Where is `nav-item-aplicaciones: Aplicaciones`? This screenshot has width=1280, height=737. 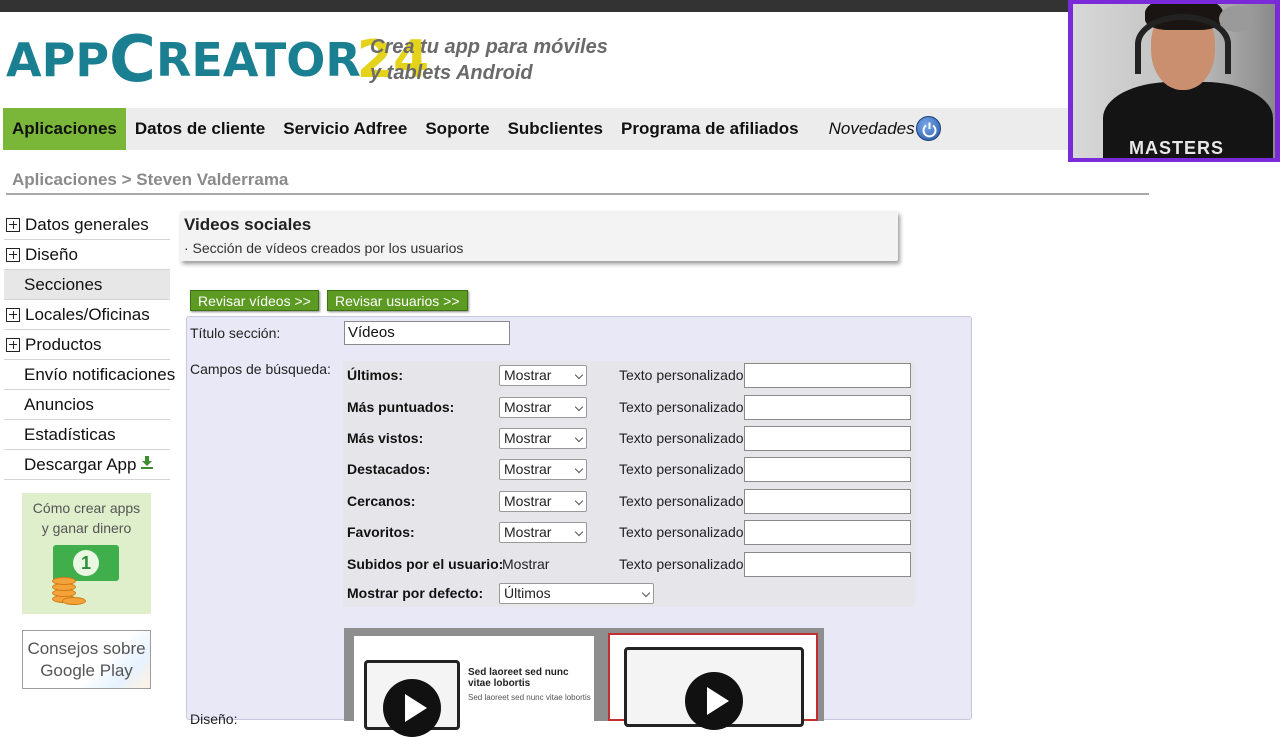 nav-item-aplicaciones: Aplicaciones is located at coordinates (64, 129).